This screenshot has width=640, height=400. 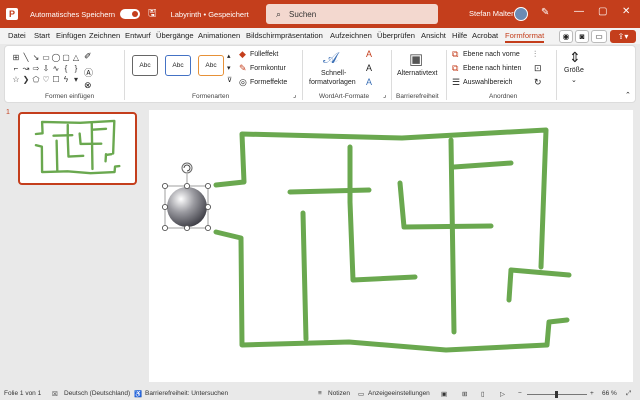 What do you see at coordinates (104, 35) in the screenshot?
I see `tab-zeichnen: Zeichnen` at bounding box center [104, 35].